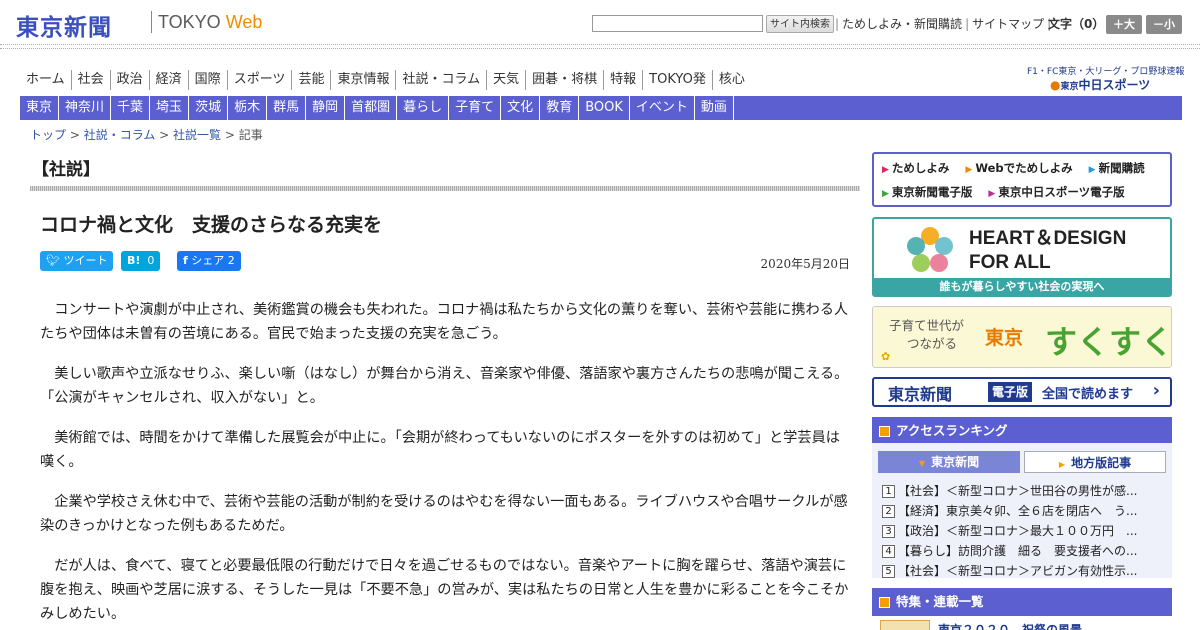 The width and height of the screenshot is (1200, 630). I want to click on ql-digital-edition: ▶ 東京新聞電子版, so click(931, 192).